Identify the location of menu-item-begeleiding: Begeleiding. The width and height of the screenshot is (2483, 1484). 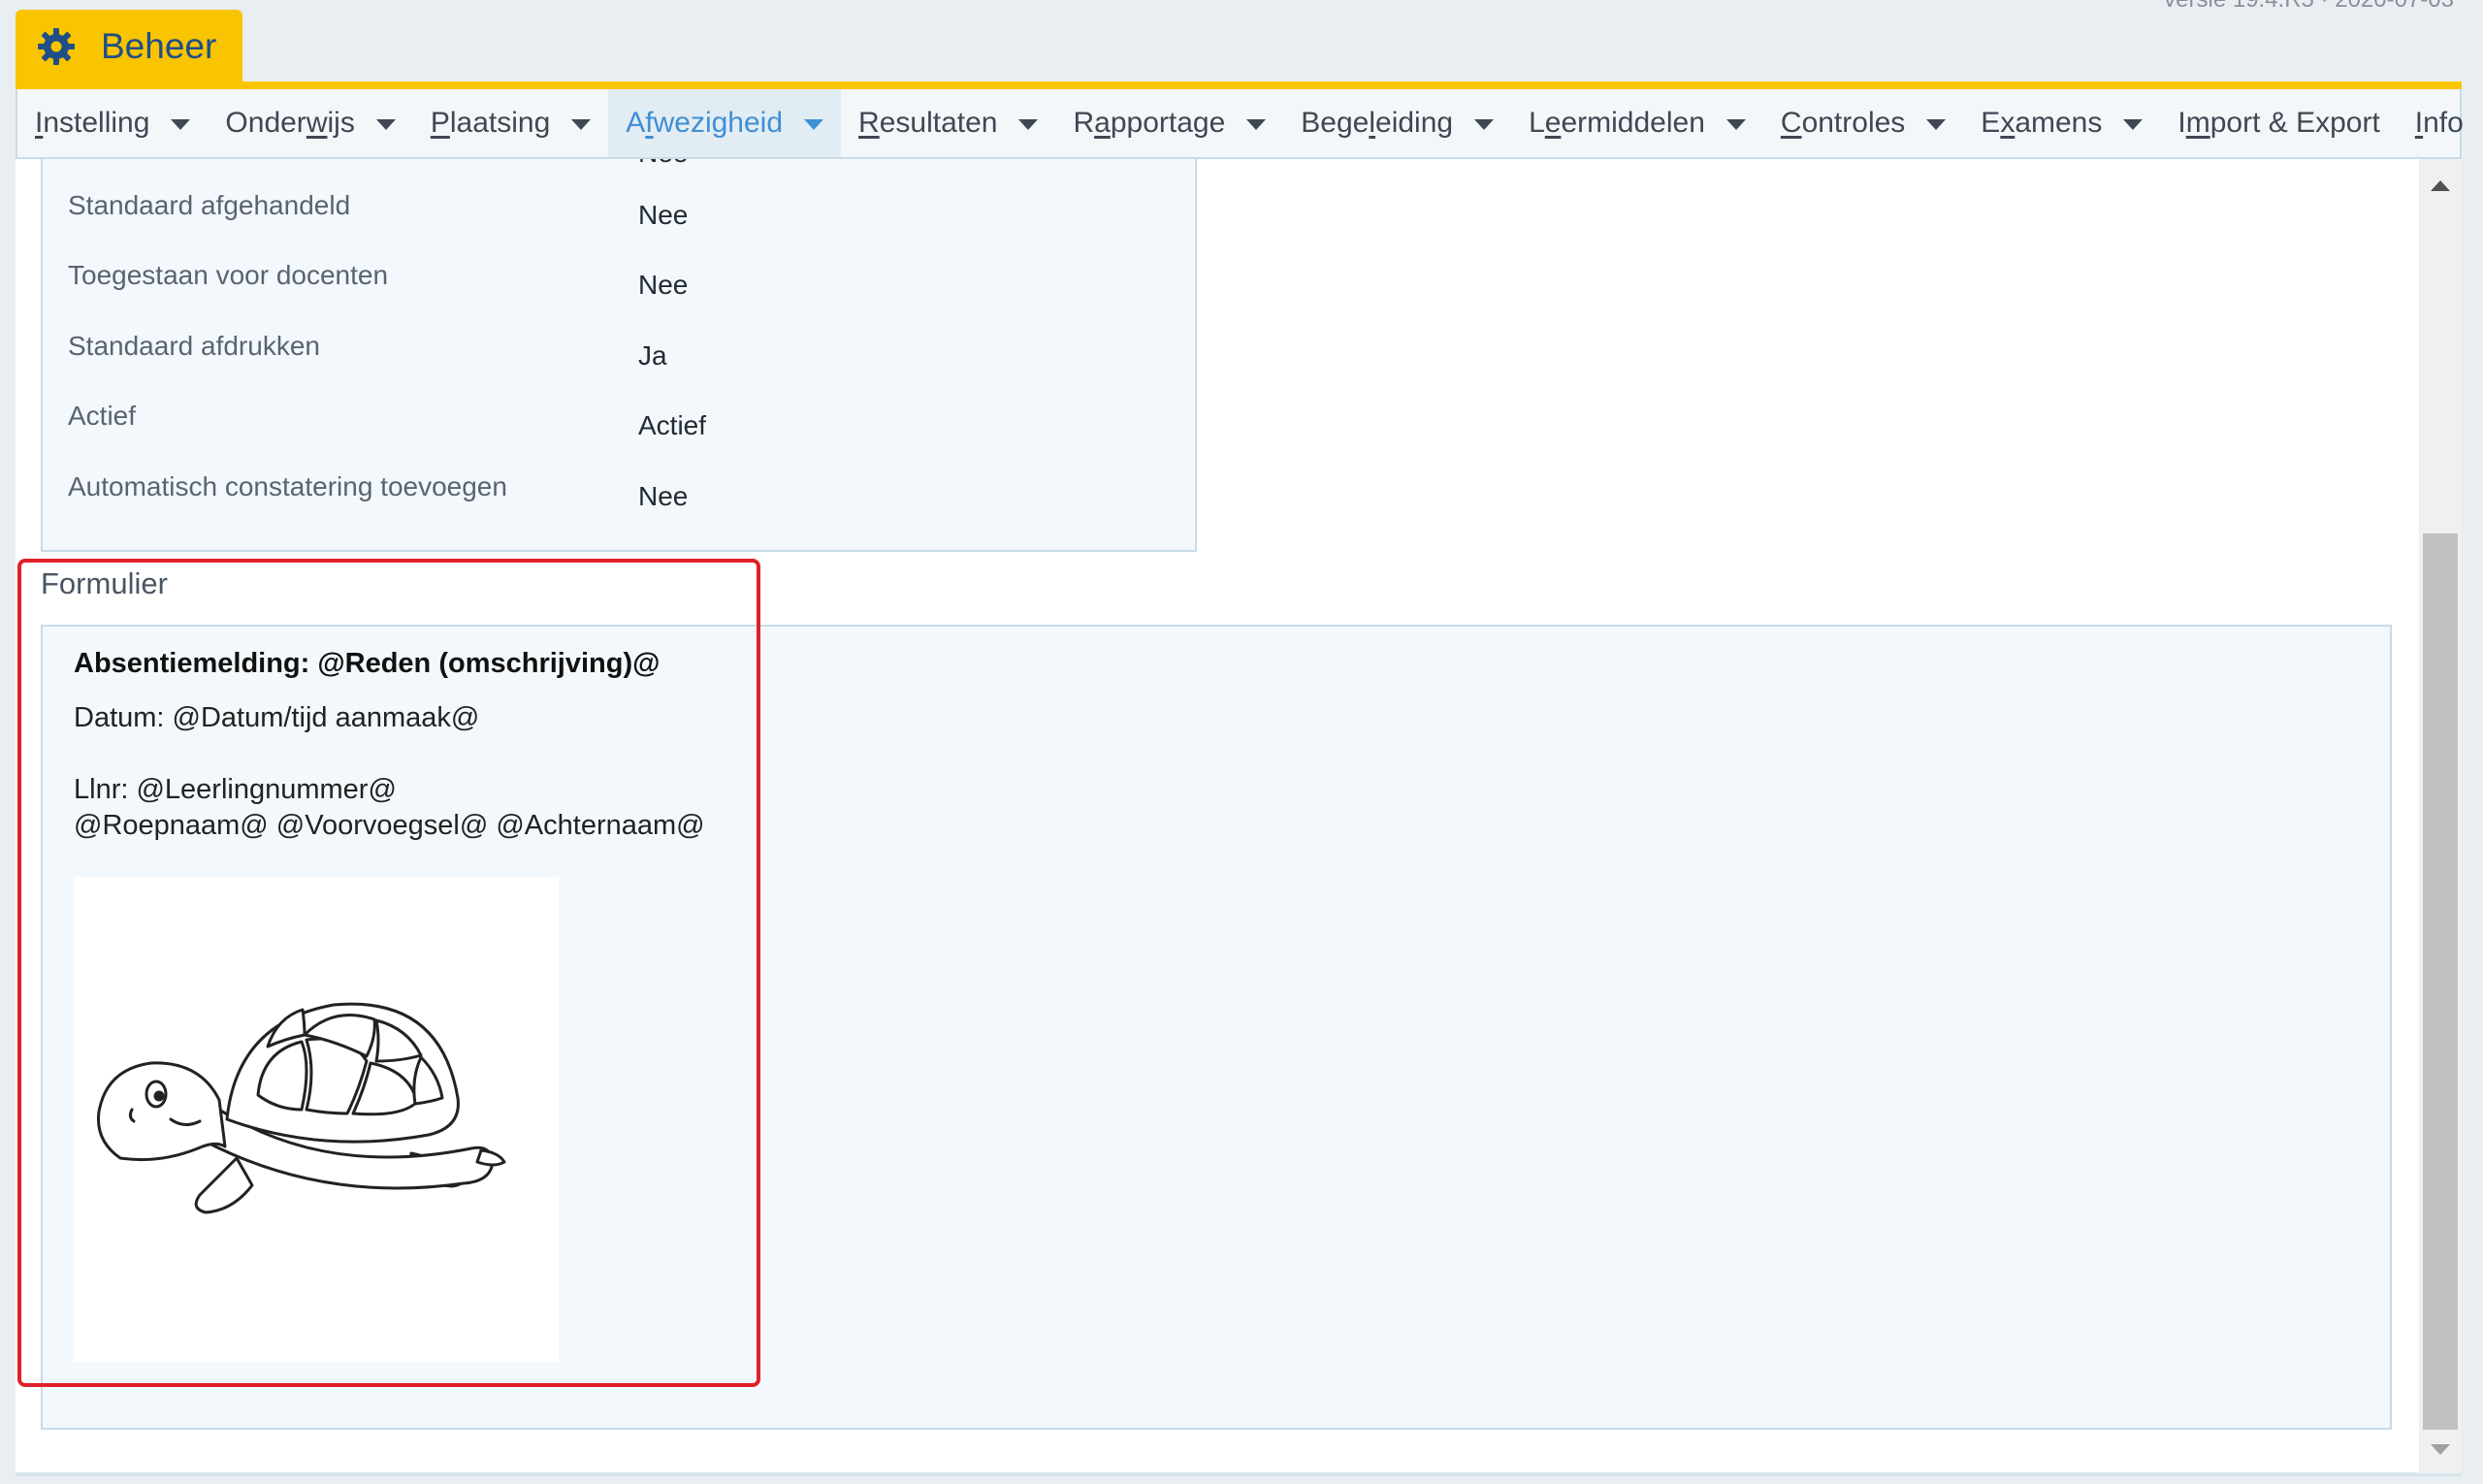
(1397, 123).